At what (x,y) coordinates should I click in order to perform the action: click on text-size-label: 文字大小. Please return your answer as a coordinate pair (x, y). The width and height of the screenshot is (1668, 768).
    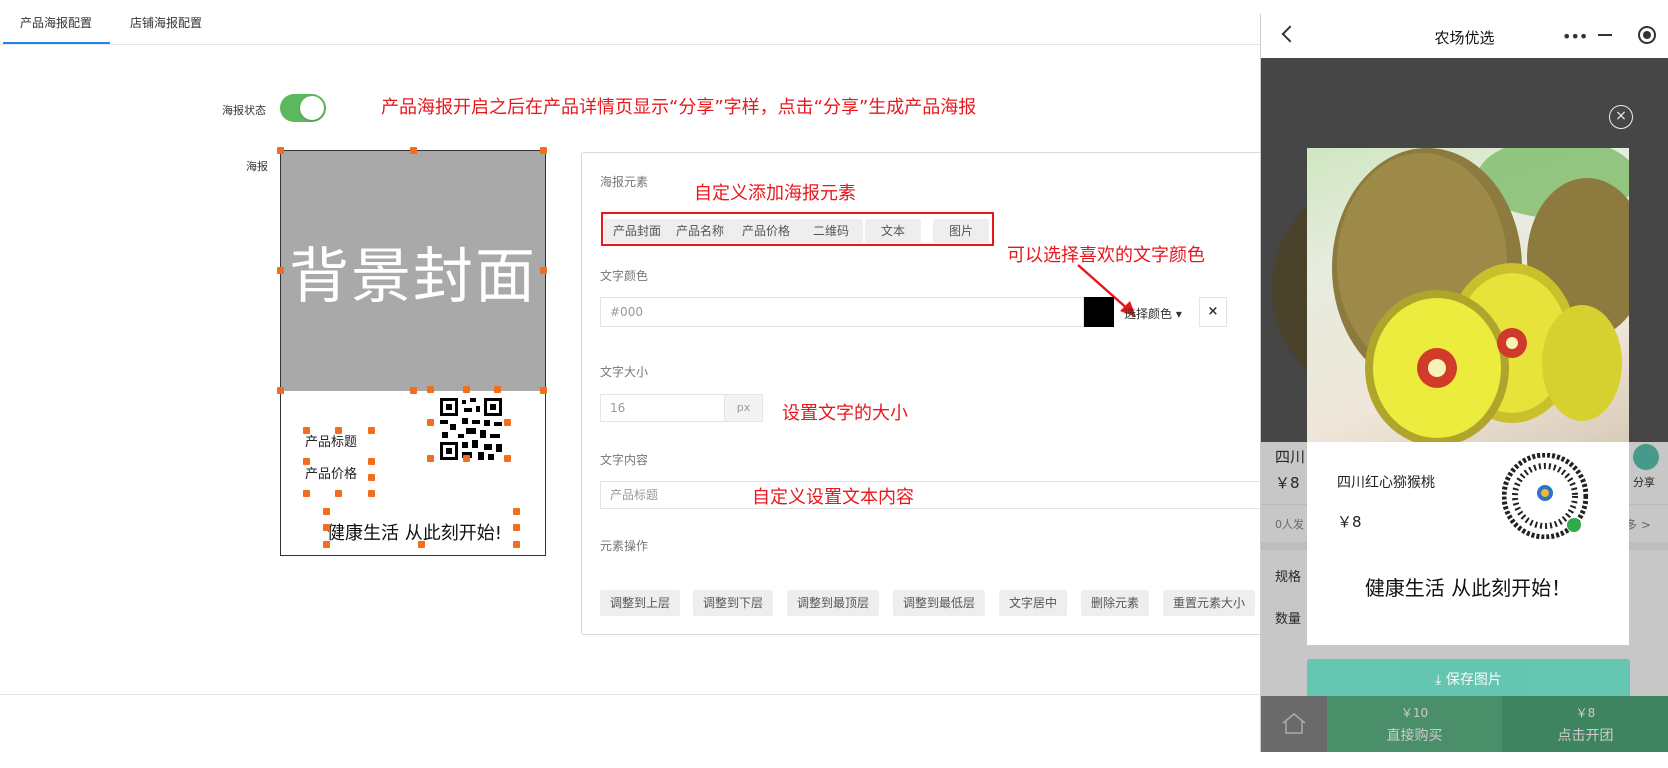
    Looking at the image, I should click on (624, 372).